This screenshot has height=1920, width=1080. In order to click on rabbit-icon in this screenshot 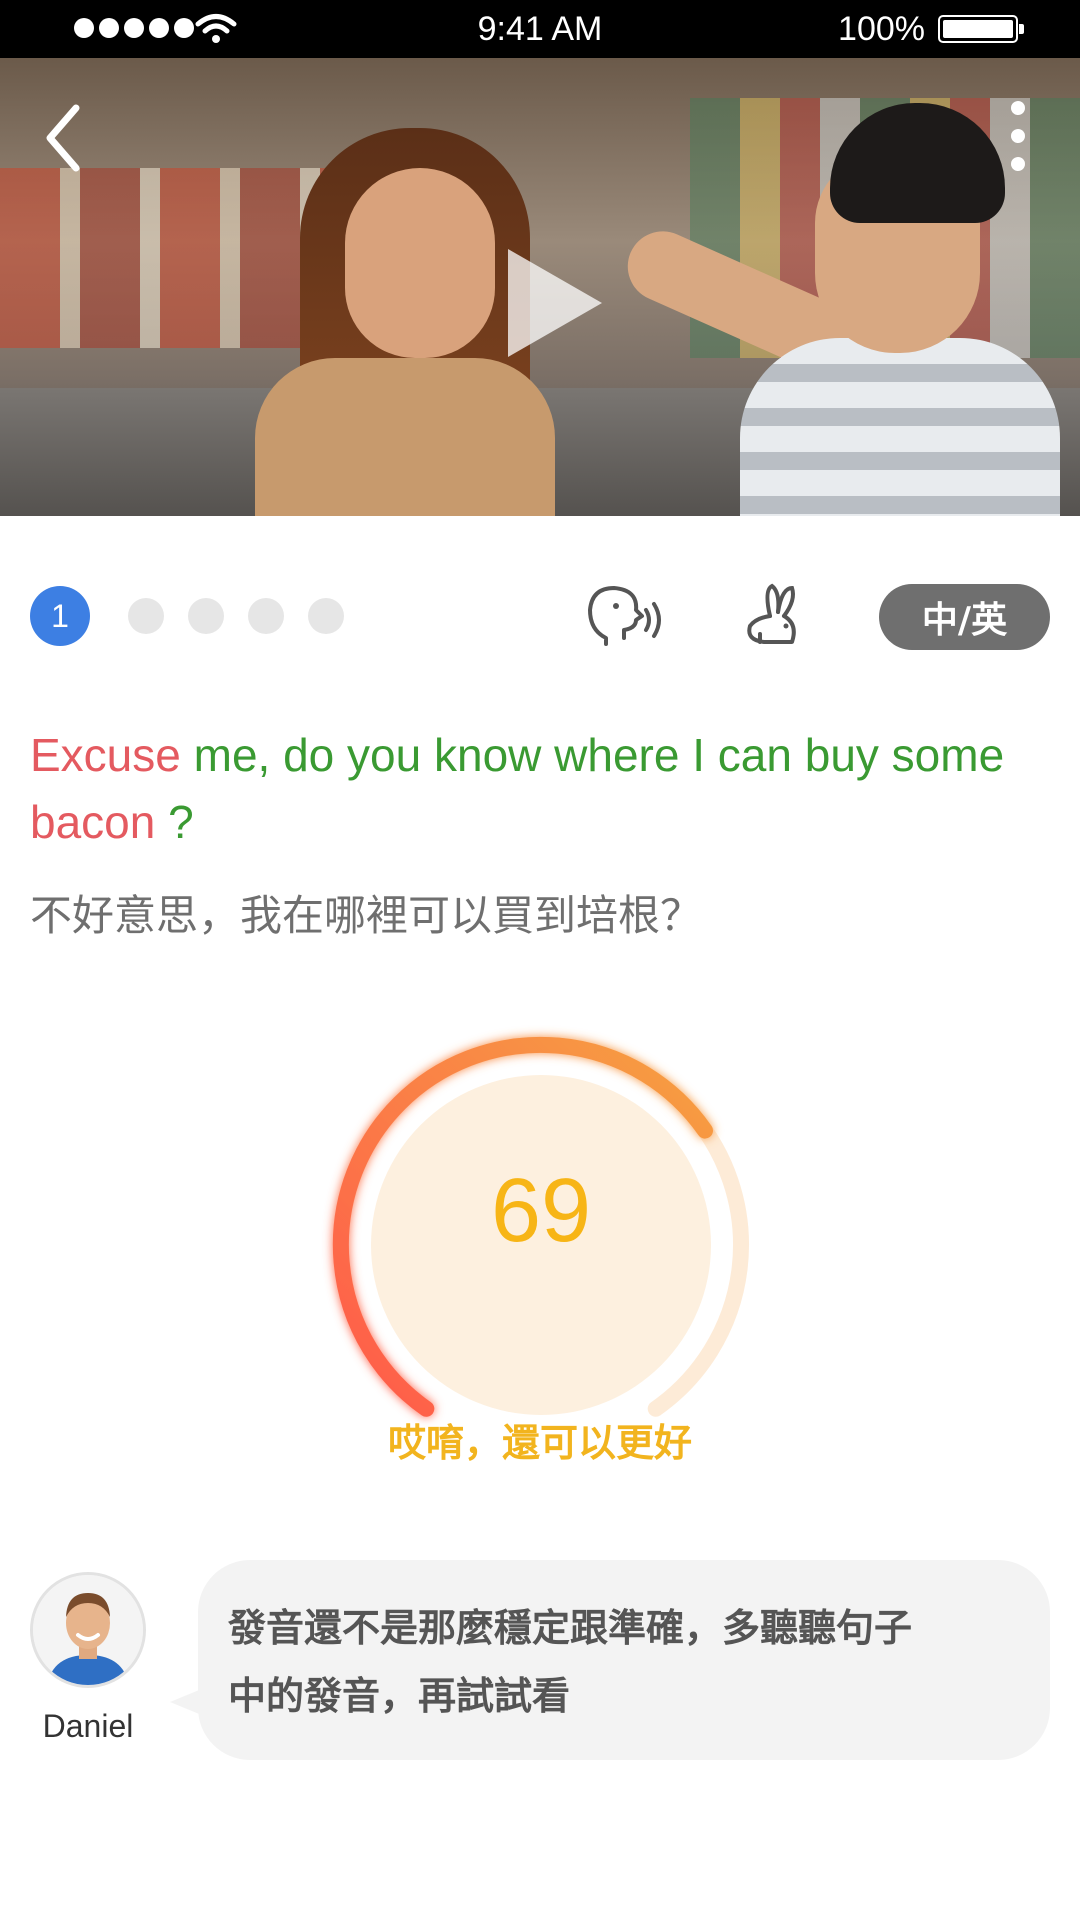, I will do `click(775, 615)`.